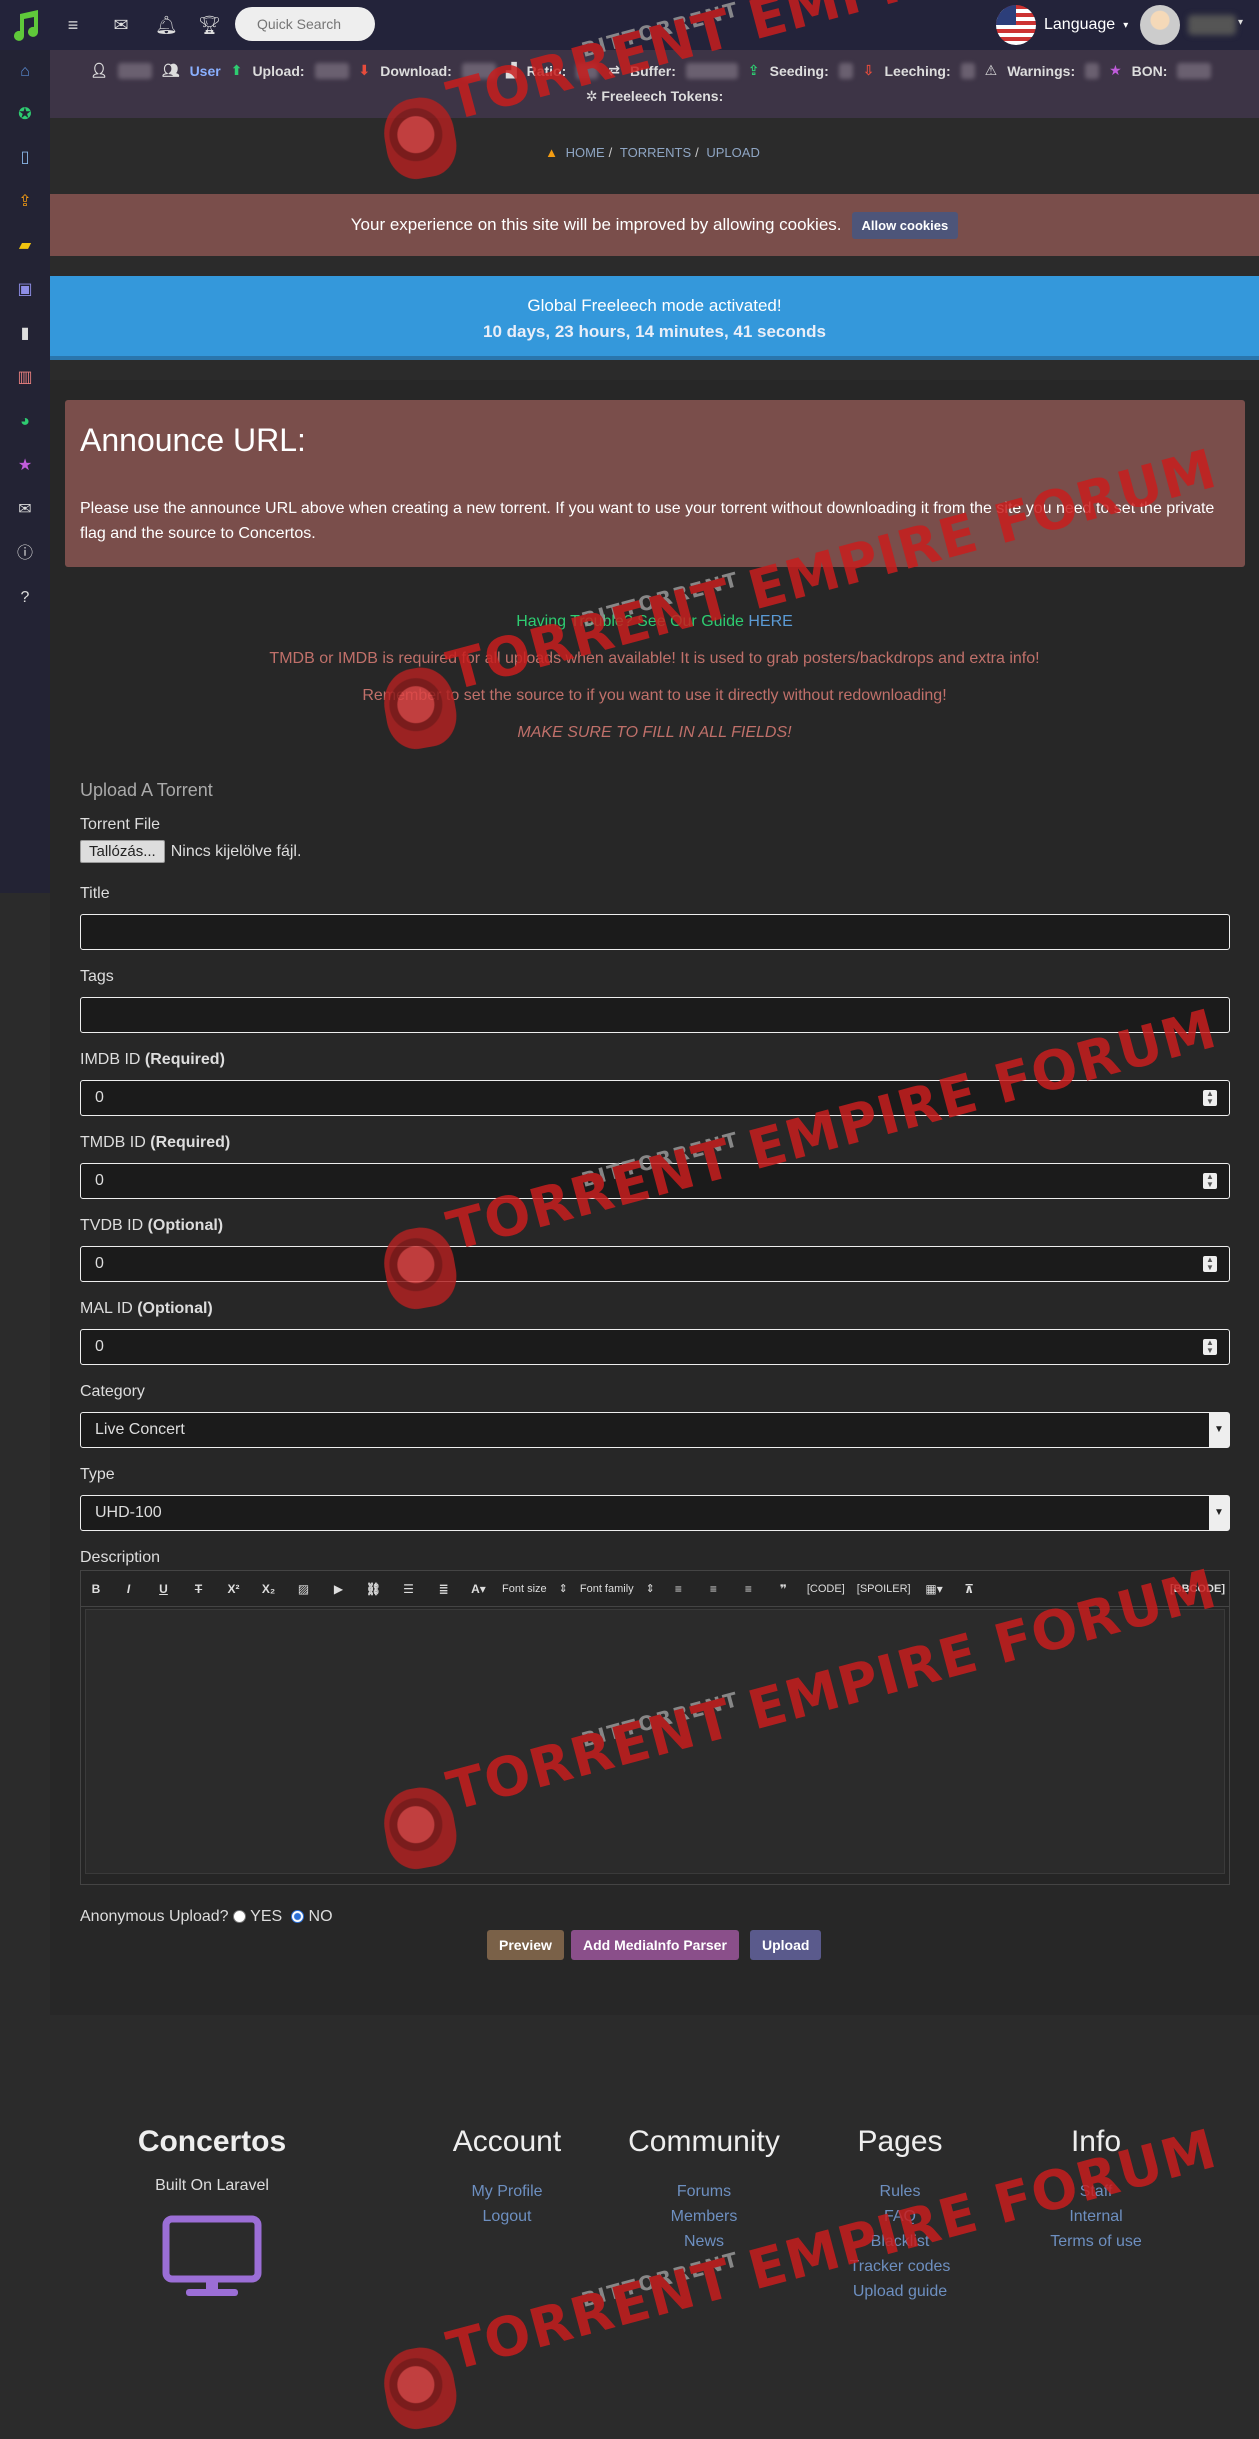 Image resolution: width=1259 pixels, height=2439 pixels. I want to click on blacklist-link: Blacklist, so click(900, 2241).